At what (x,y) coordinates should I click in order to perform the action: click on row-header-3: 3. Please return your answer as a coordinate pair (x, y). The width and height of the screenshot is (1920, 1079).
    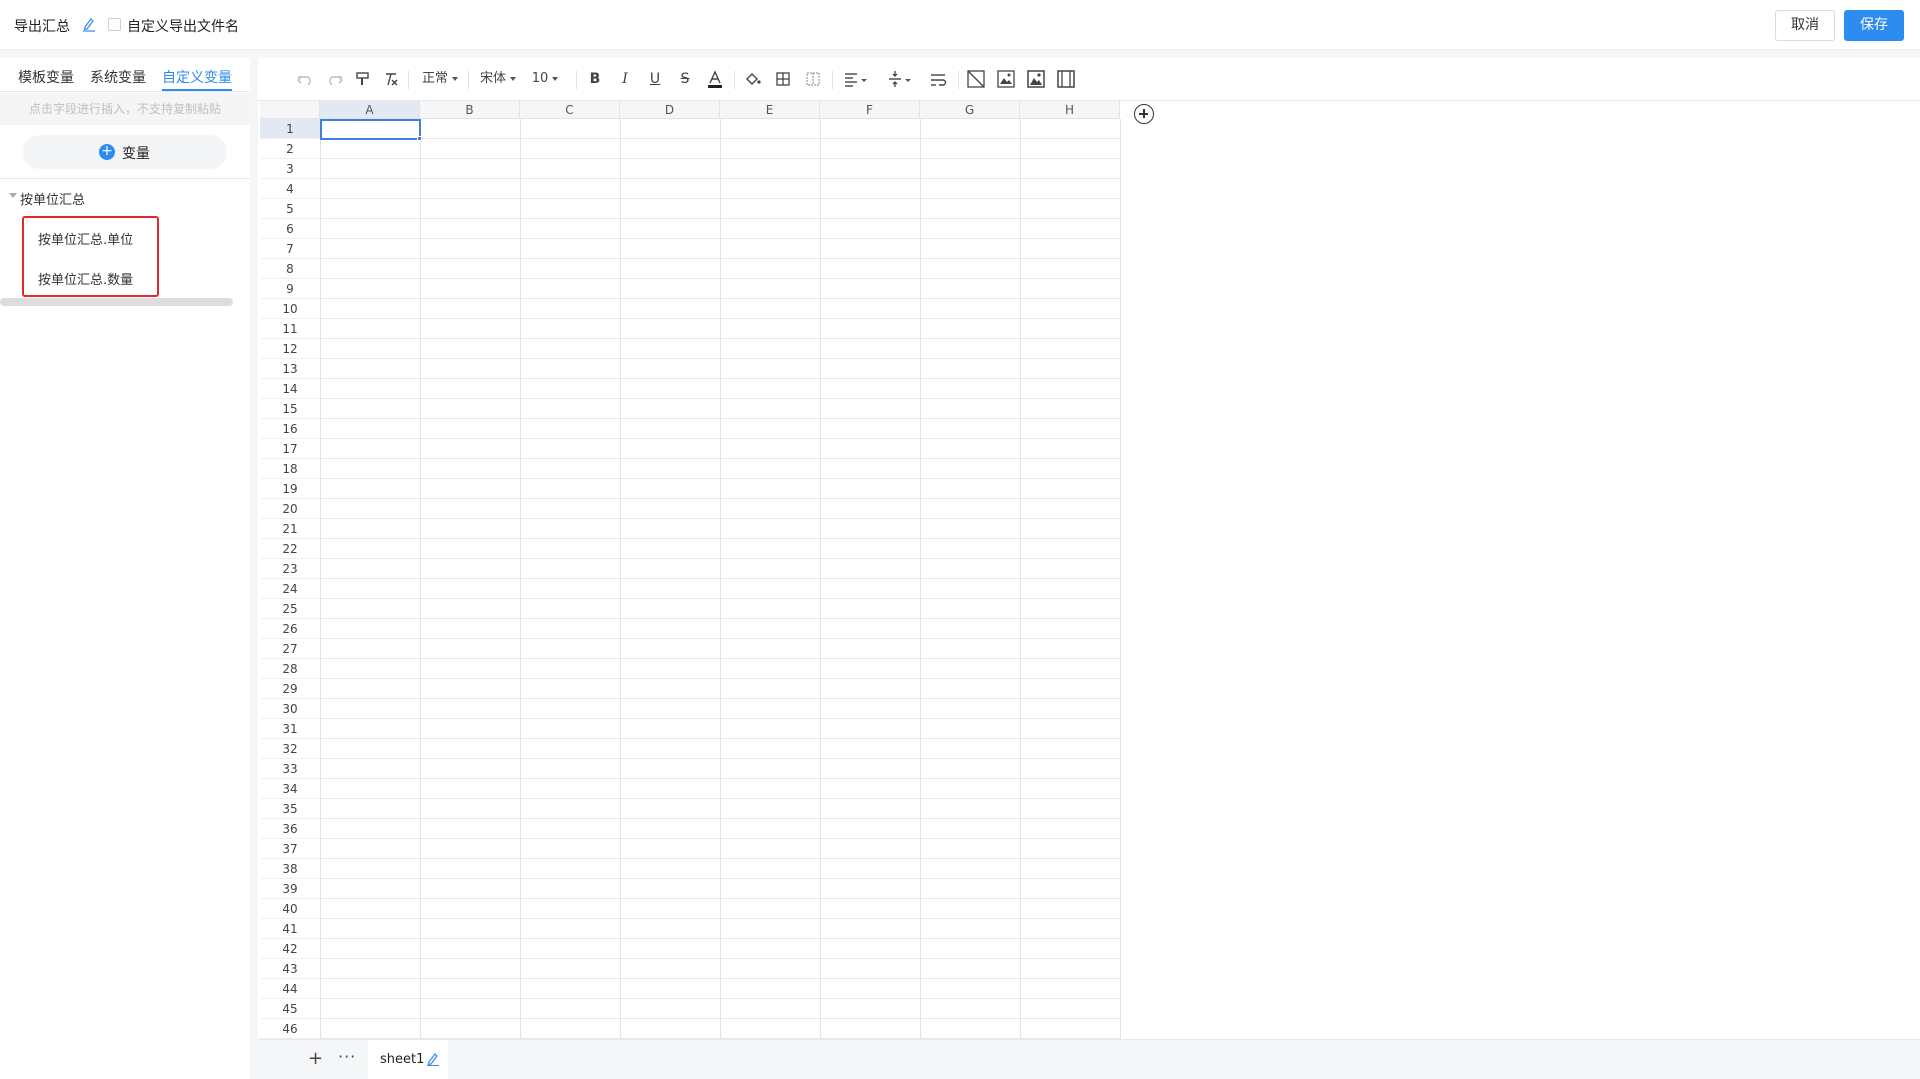
    Looking at the image, I should click on (290, 169).